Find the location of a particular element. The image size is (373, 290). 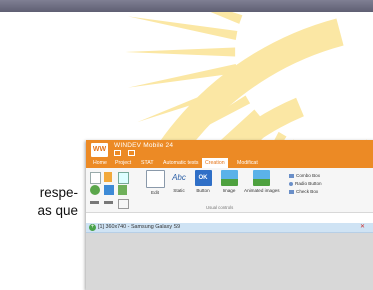

static-button: Abc Static is located at coordinates (179, 181).